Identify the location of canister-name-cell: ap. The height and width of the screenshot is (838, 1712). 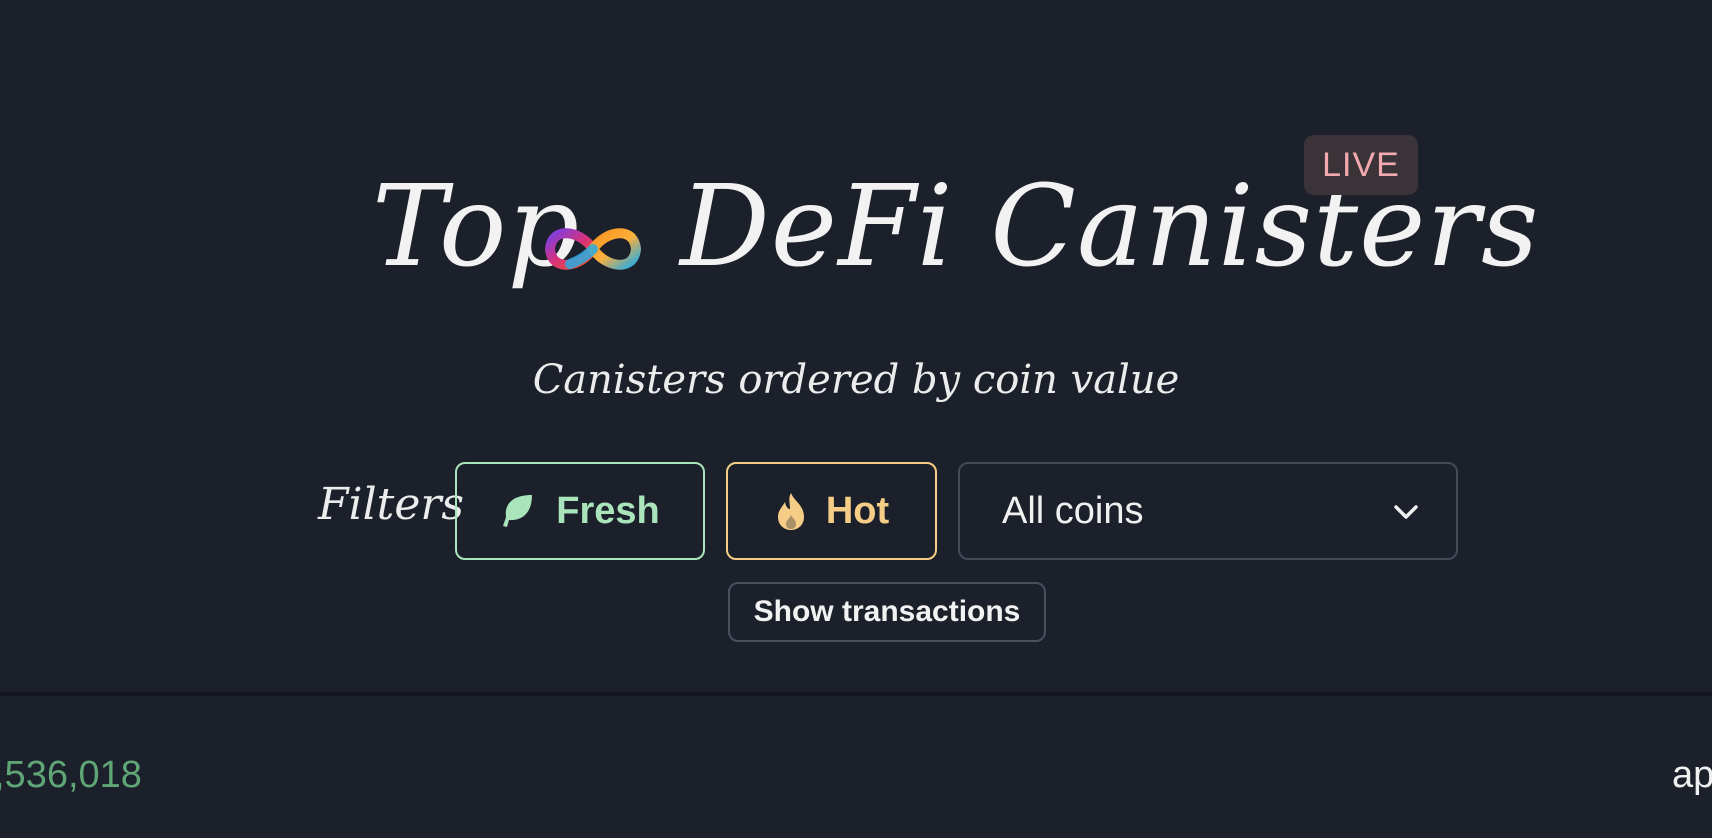
(1692, 775).